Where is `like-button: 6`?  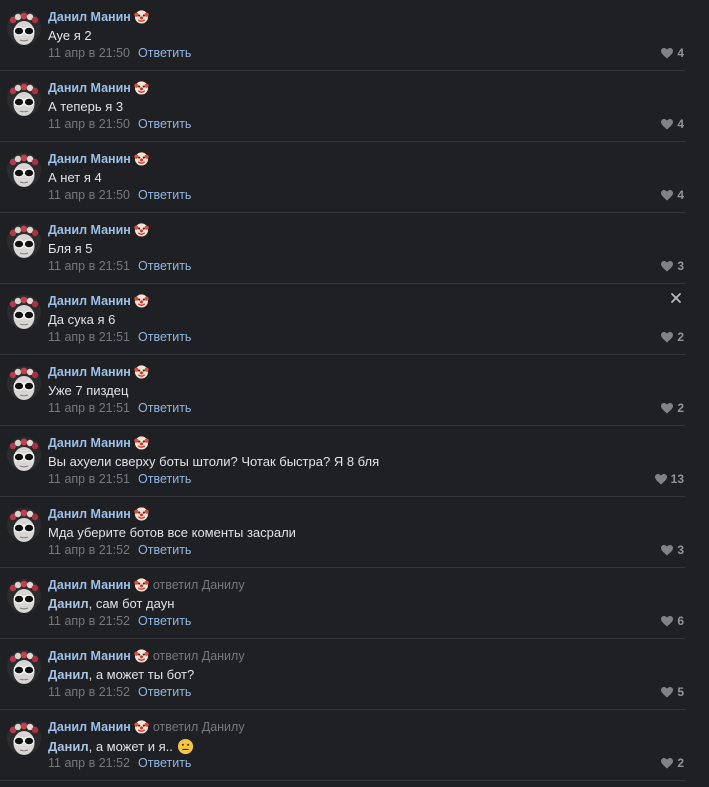
like-button: 6 is located at coordinates (672, 621).